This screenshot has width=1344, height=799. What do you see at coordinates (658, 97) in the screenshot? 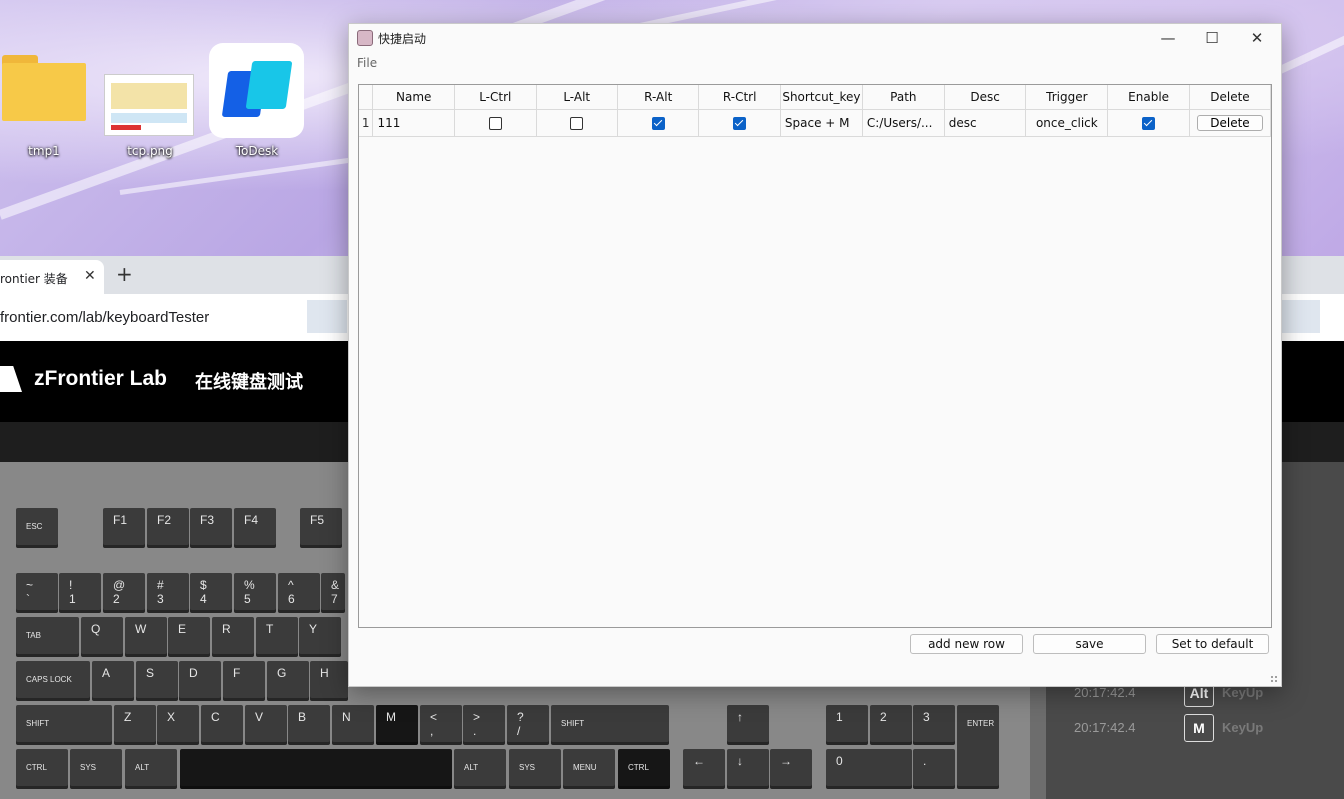
I see `col-header-r-alt: R-Alt` at bounding box center [658, 97].